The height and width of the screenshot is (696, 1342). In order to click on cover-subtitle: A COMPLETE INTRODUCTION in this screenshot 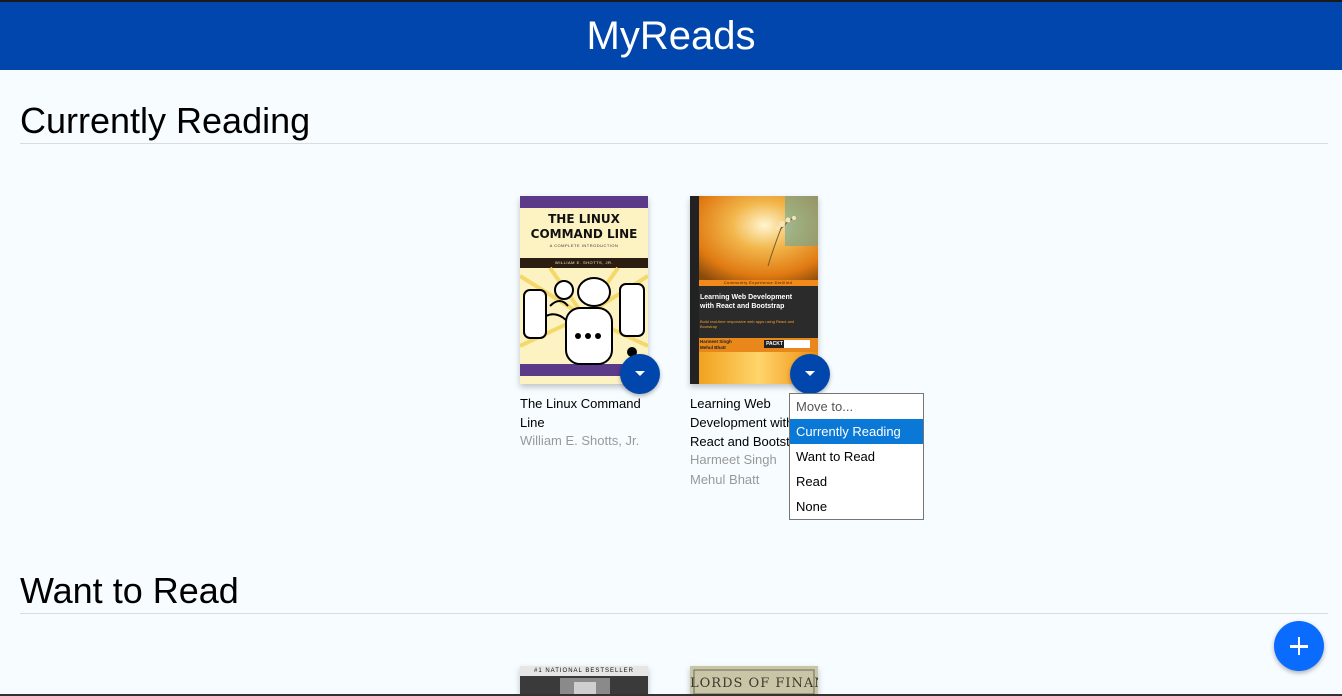, I will do `click(584, 245)`.